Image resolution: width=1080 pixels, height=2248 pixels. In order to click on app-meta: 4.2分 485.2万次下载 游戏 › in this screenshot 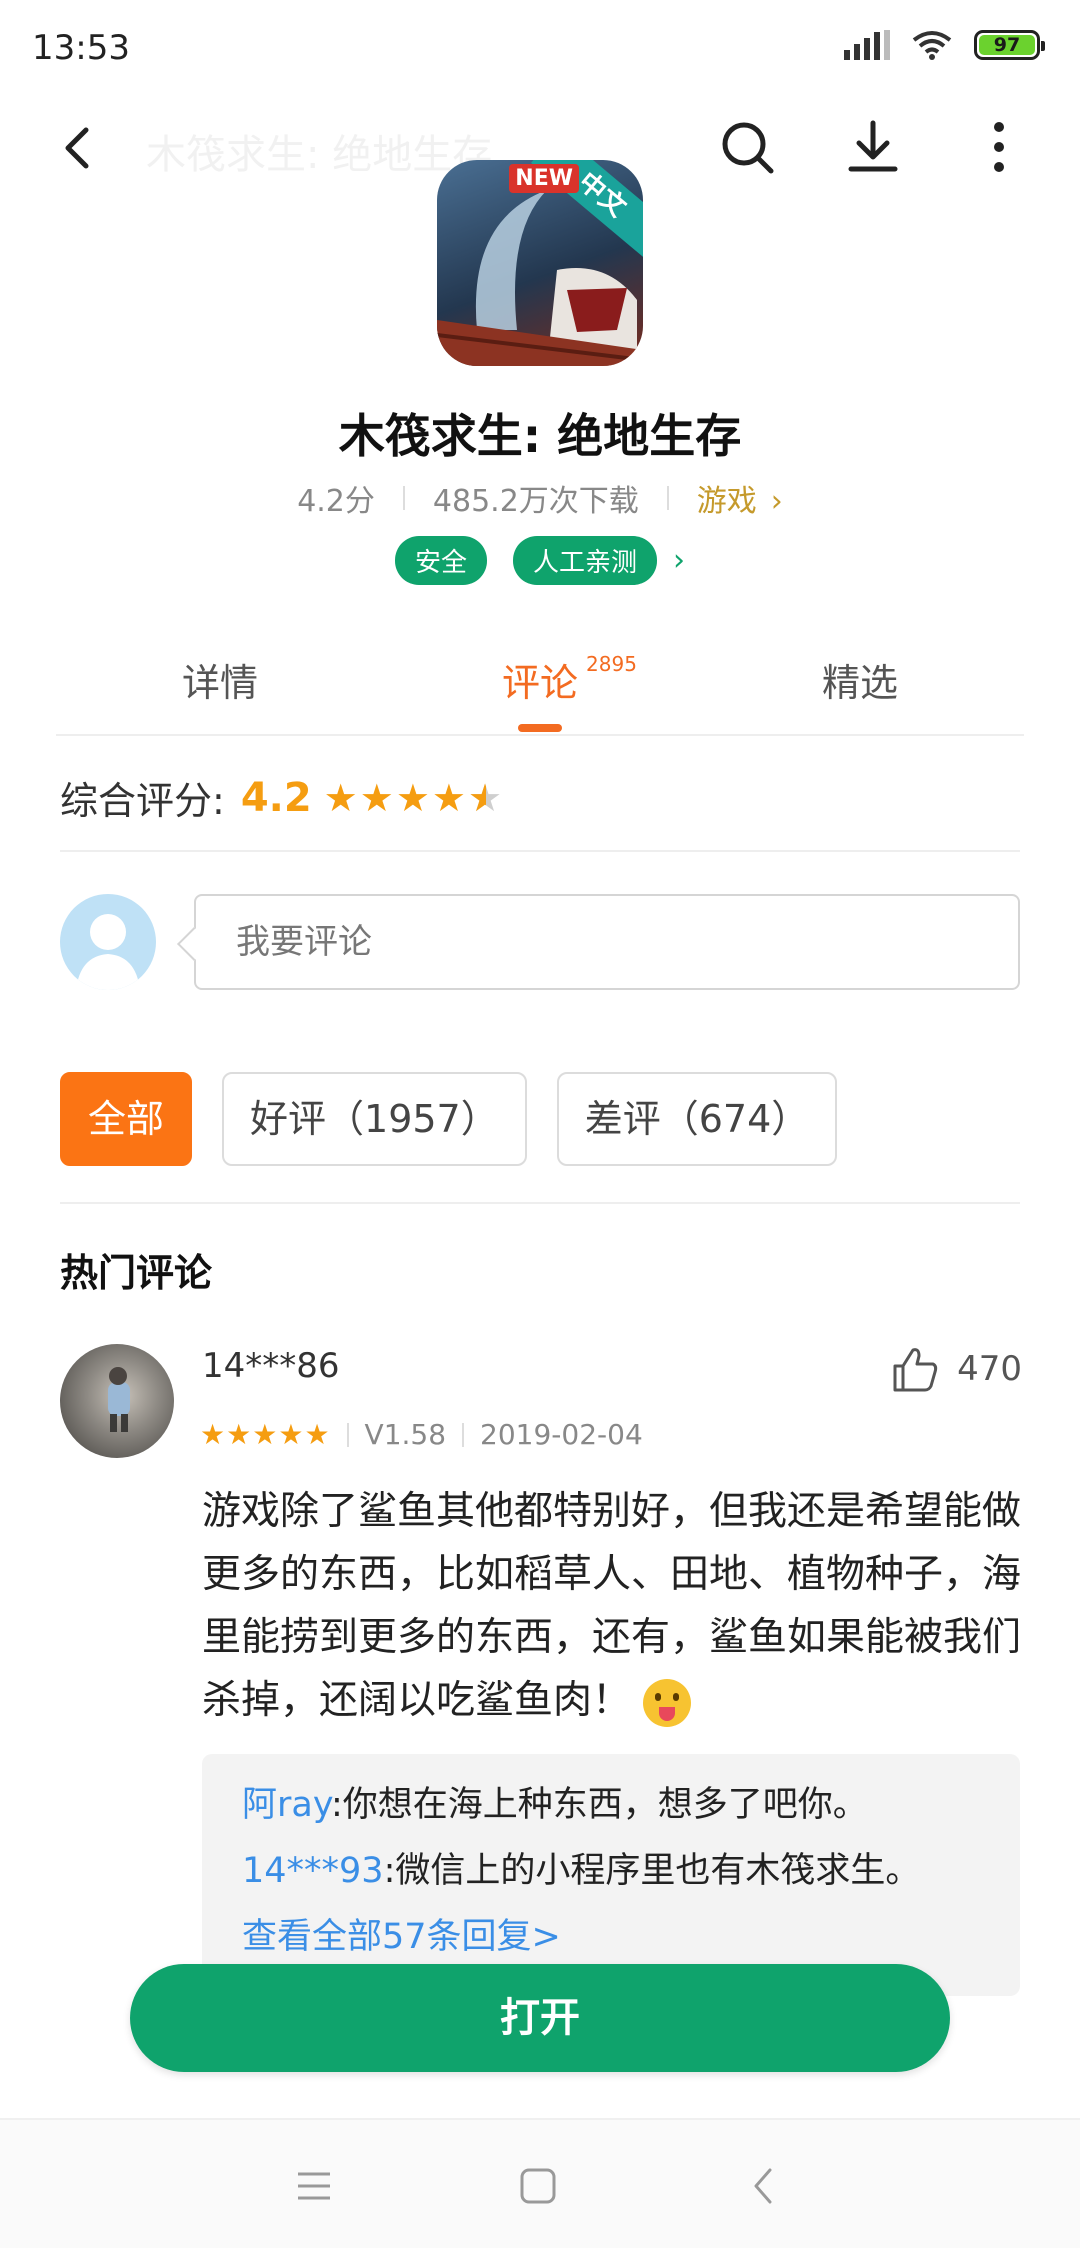, I will do `click(540, 498)`.